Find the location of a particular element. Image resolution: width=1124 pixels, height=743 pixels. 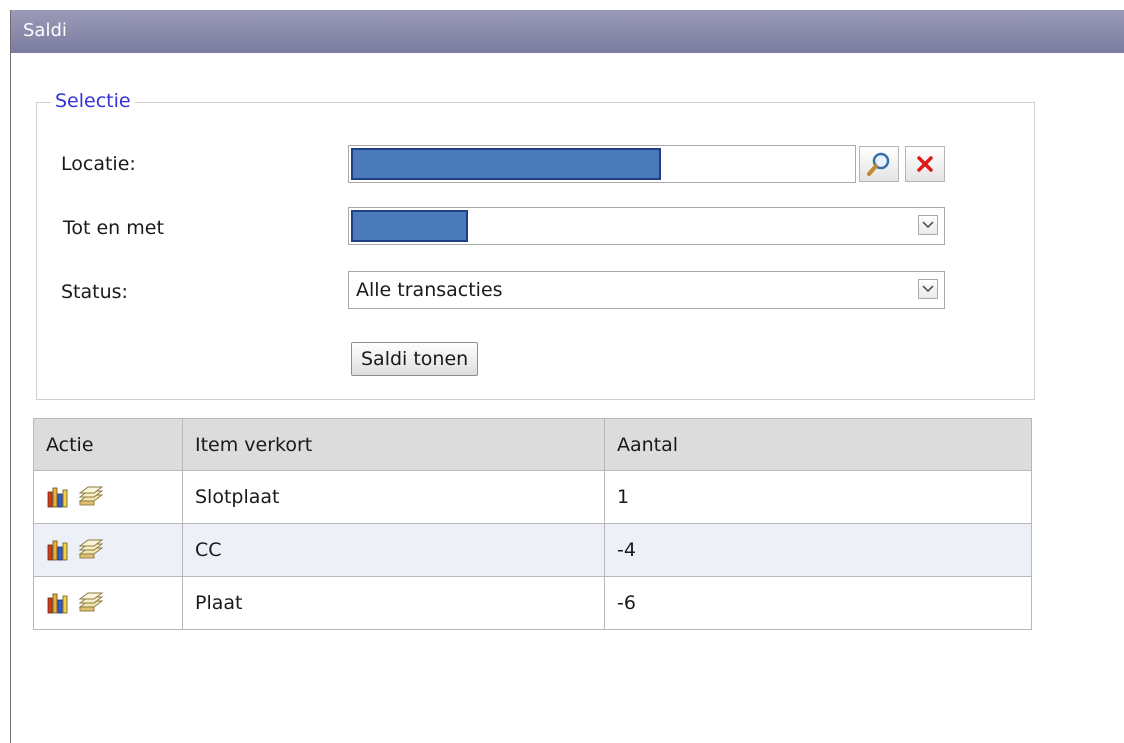

aantal-cell: -4 is located at coordinates (818, 550).